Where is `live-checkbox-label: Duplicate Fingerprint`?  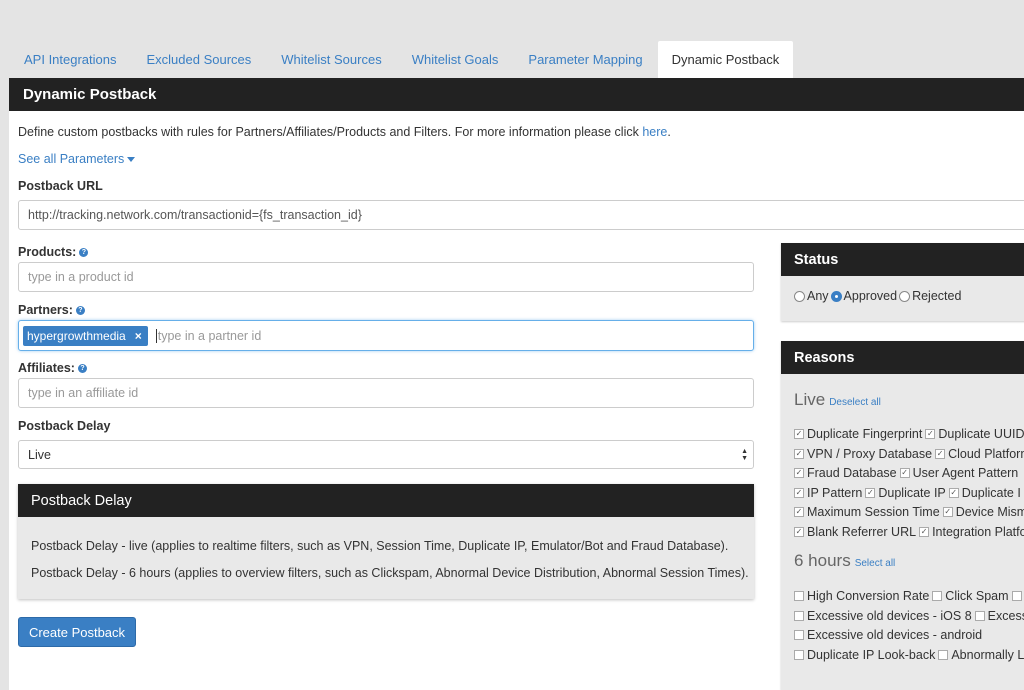 live-checkbox-label: Duplicate Fingerprint is located at coordinates (865, 434).